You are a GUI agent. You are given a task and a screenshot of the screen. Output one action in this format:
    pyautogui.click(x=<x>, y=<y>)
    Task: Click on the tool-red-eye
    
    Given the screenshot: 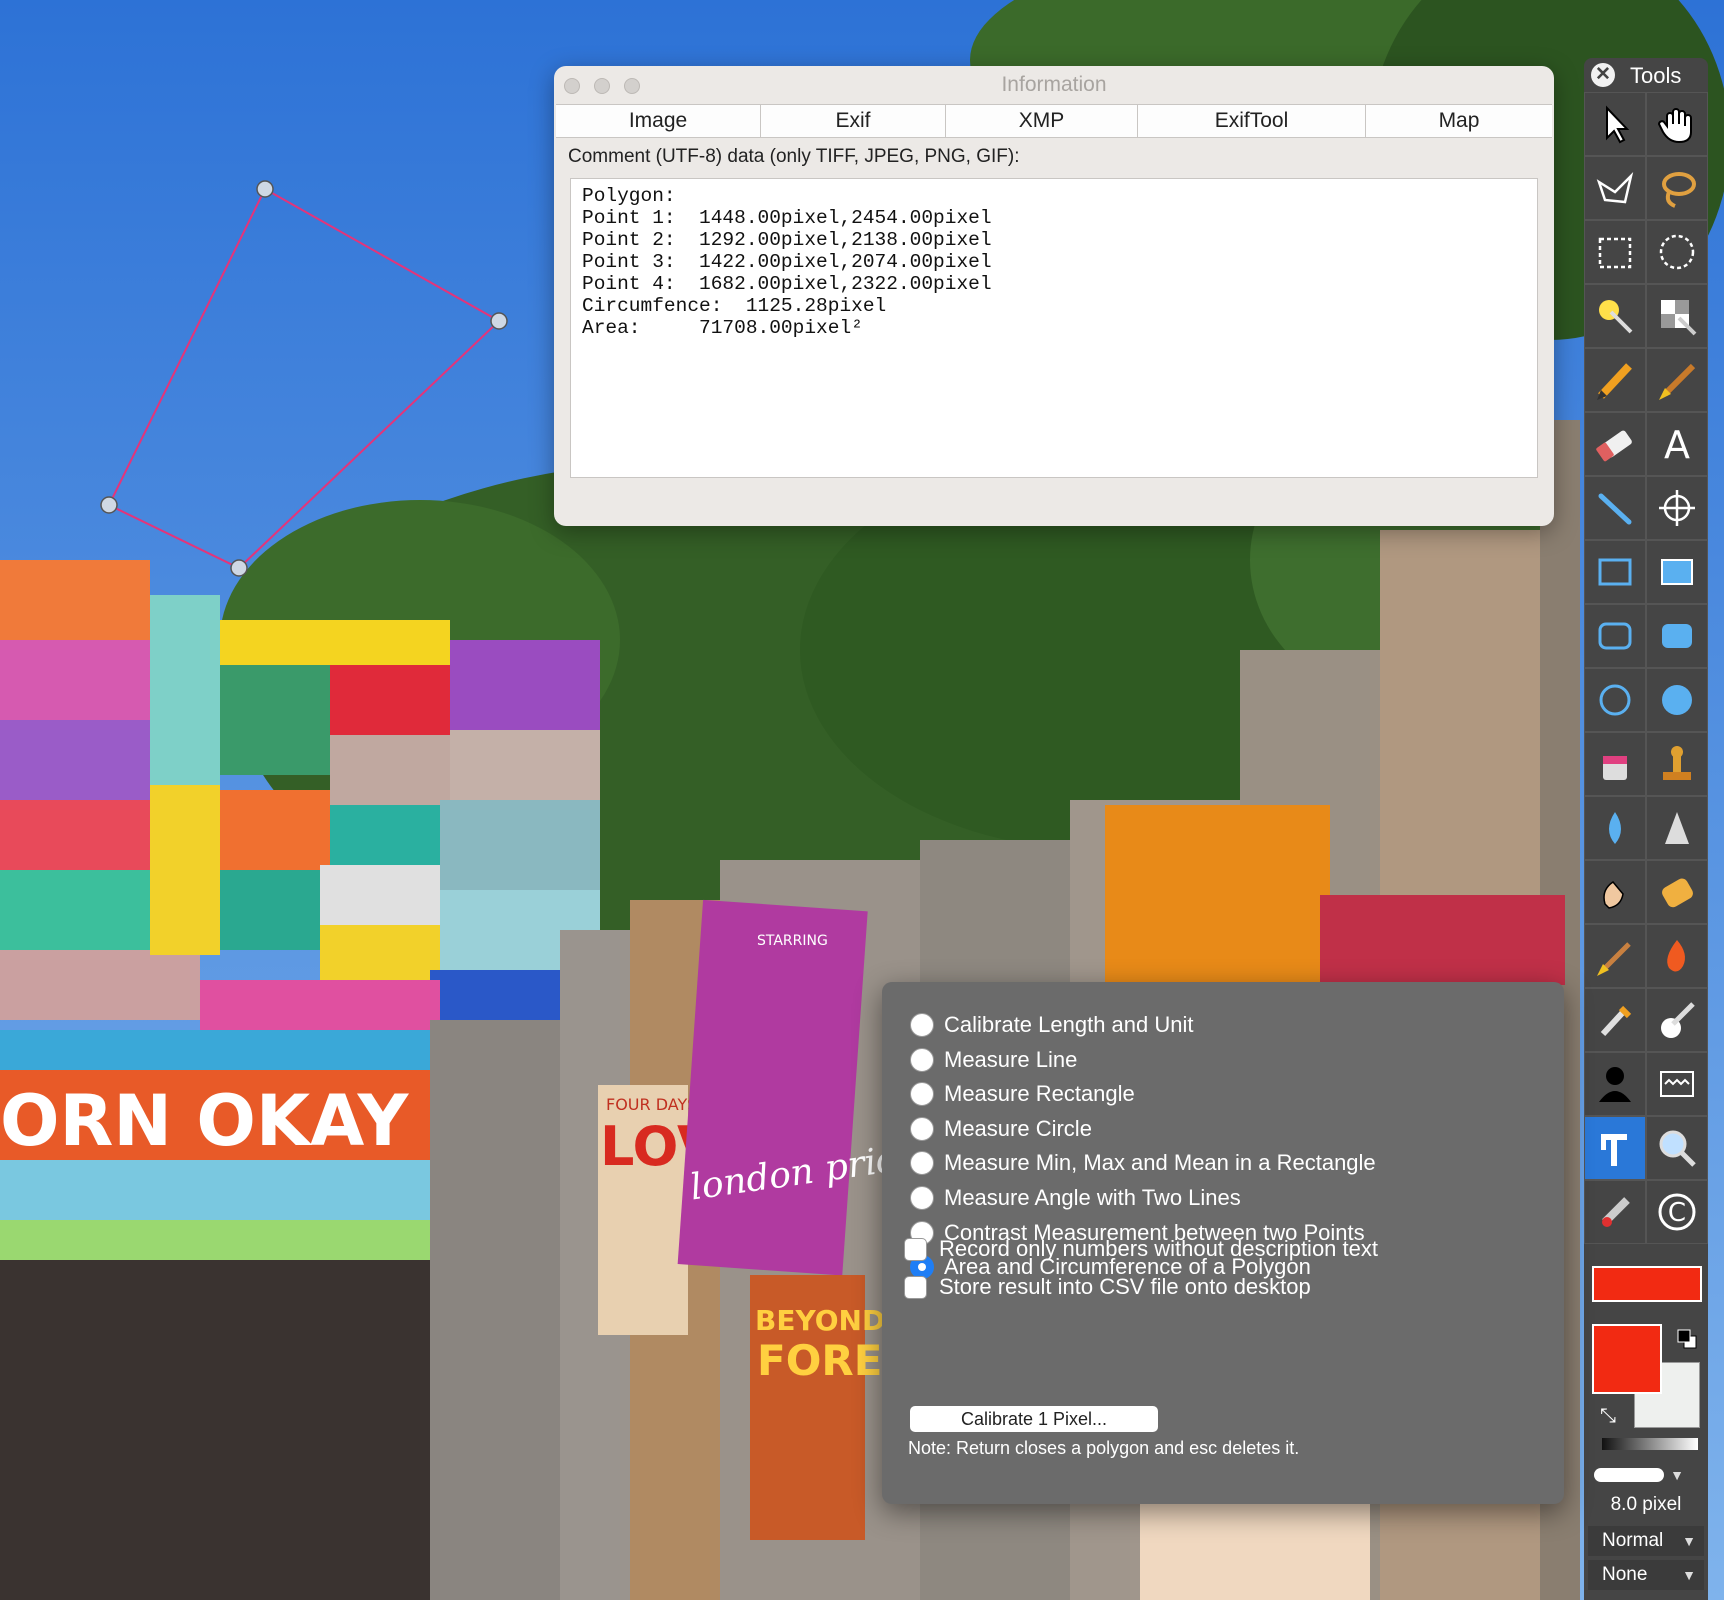 What is the action you would take?
    pyautogui.click(x=1615, y=1212)
    